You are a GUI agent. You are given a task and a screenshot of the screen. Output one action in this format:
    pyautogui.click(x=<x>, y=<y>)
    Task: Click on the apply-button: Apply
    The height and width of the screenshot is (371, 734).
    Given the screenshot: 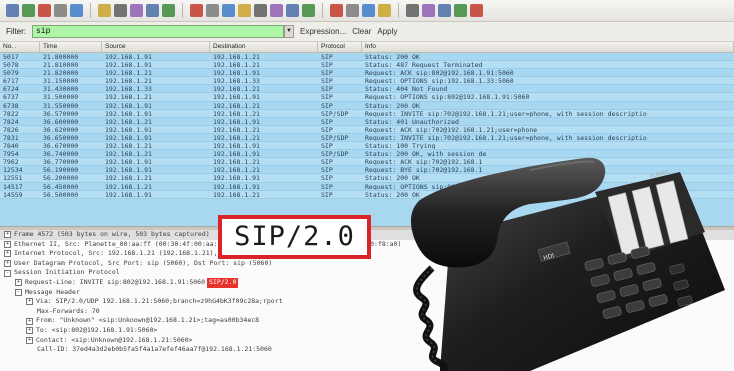 What is the action you would take?
    pyautogui.click(x=387, y=31)
    